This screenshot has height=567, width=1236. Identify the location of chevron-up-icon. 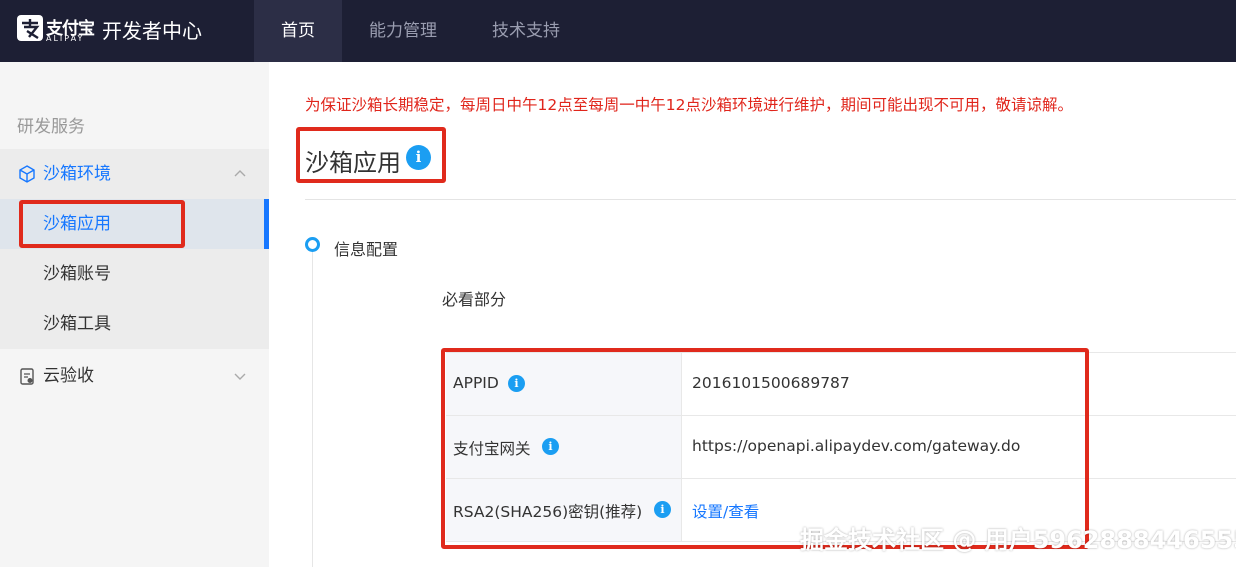
(240, 173).